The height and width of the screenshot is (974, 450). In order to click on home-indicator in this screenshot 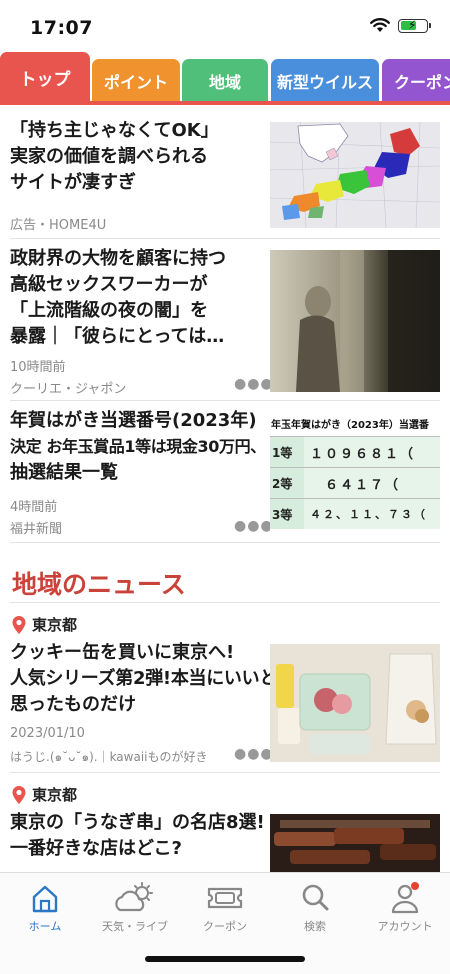, I will do `click(225, 959)`.